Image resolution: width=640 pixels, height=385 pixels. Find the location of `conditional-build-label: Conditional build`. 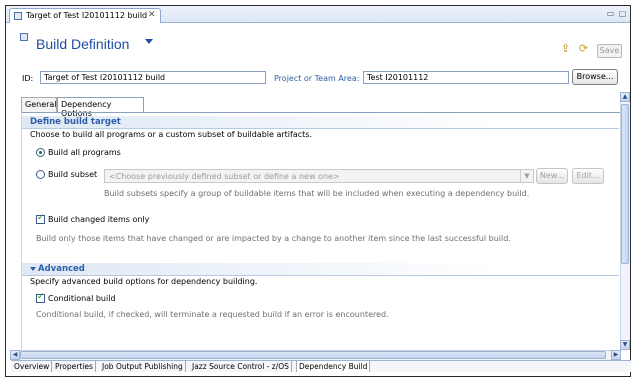

conditional-build-label: Conditional build is located at coordinates (82, 298).